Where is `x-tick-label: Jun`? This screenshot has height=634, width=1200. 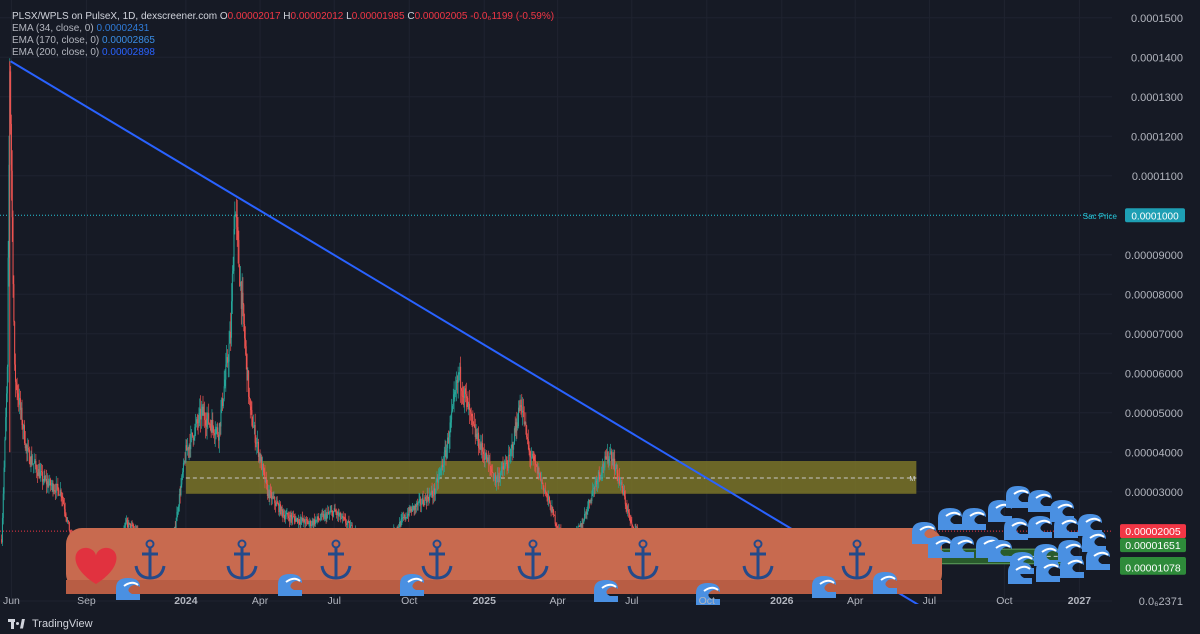
x-tick-label: Jun is located at coordinates (11, 601).